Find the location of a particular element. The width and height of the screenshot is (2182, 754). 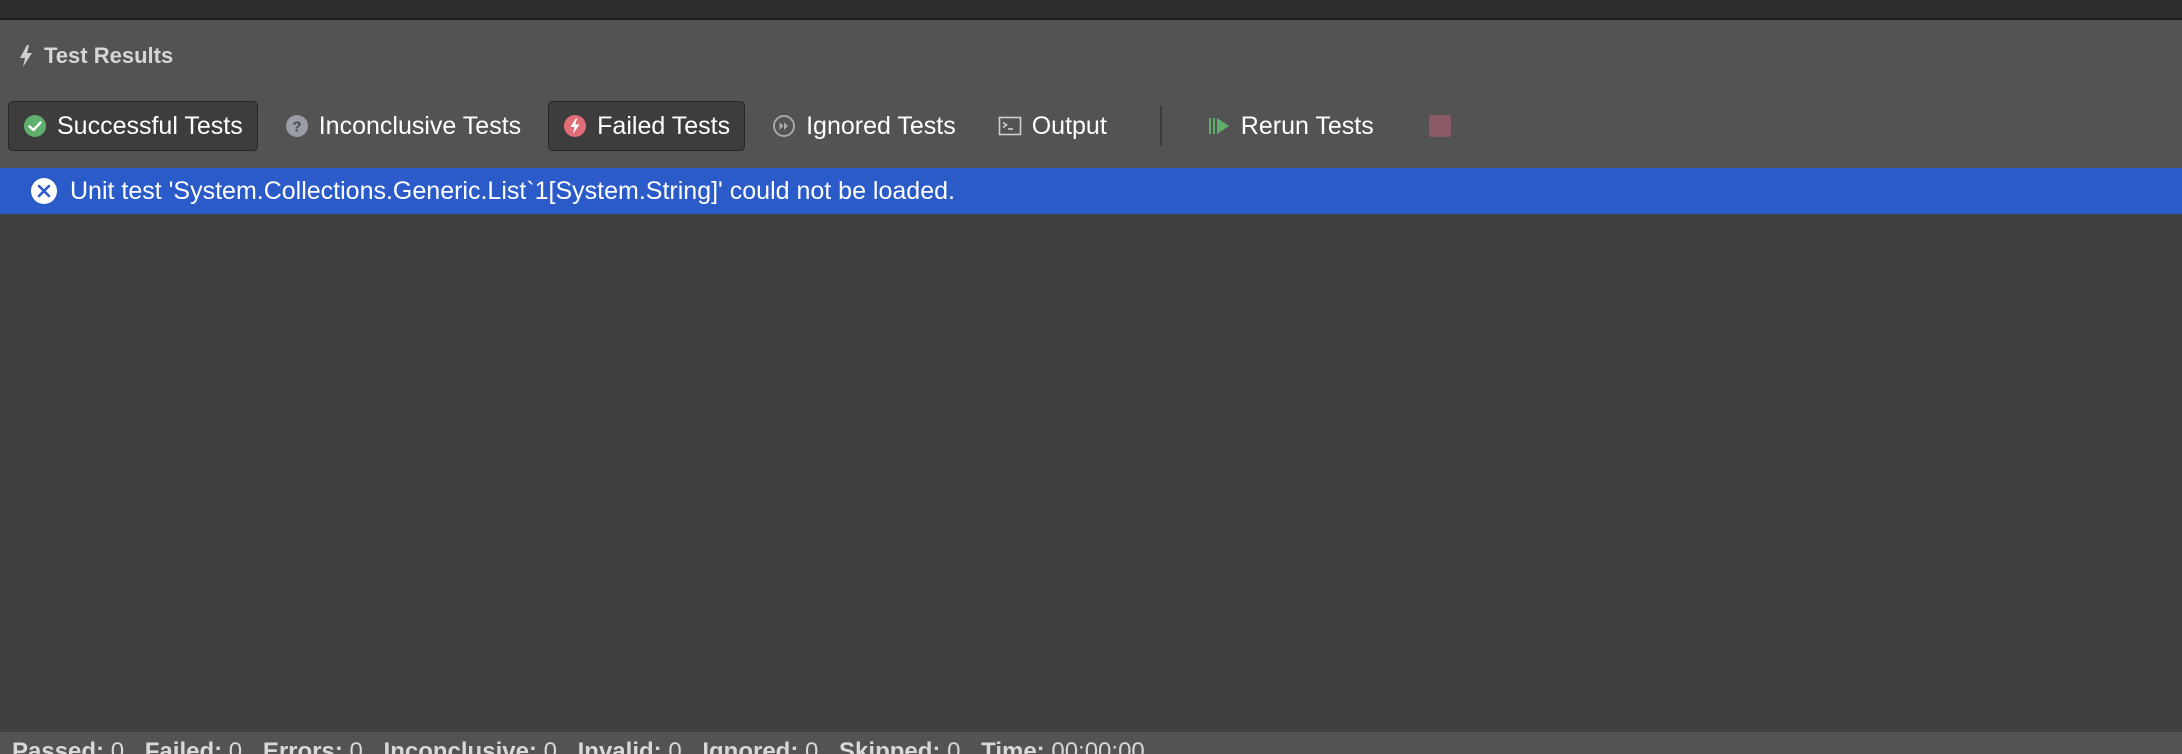

passed-value: 0 is located at coordinates (117, 746).